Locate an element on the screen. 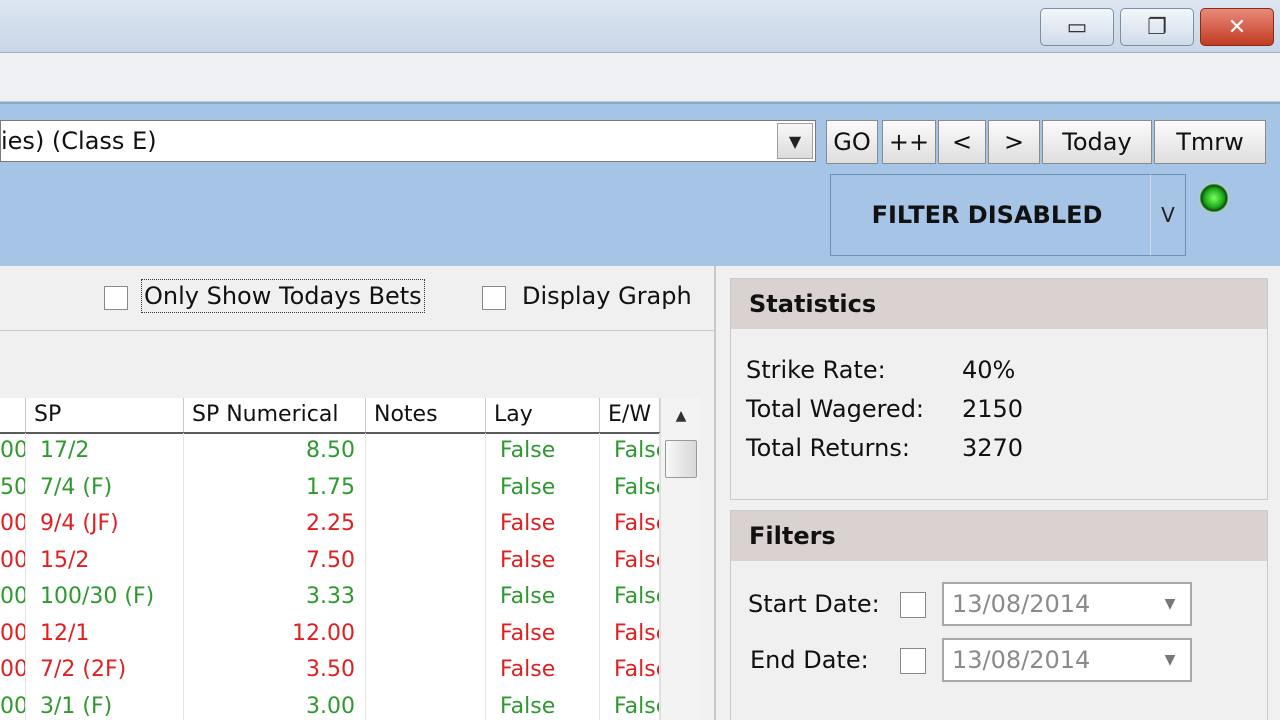  column-header-lead is located at coordinates (13, 415).